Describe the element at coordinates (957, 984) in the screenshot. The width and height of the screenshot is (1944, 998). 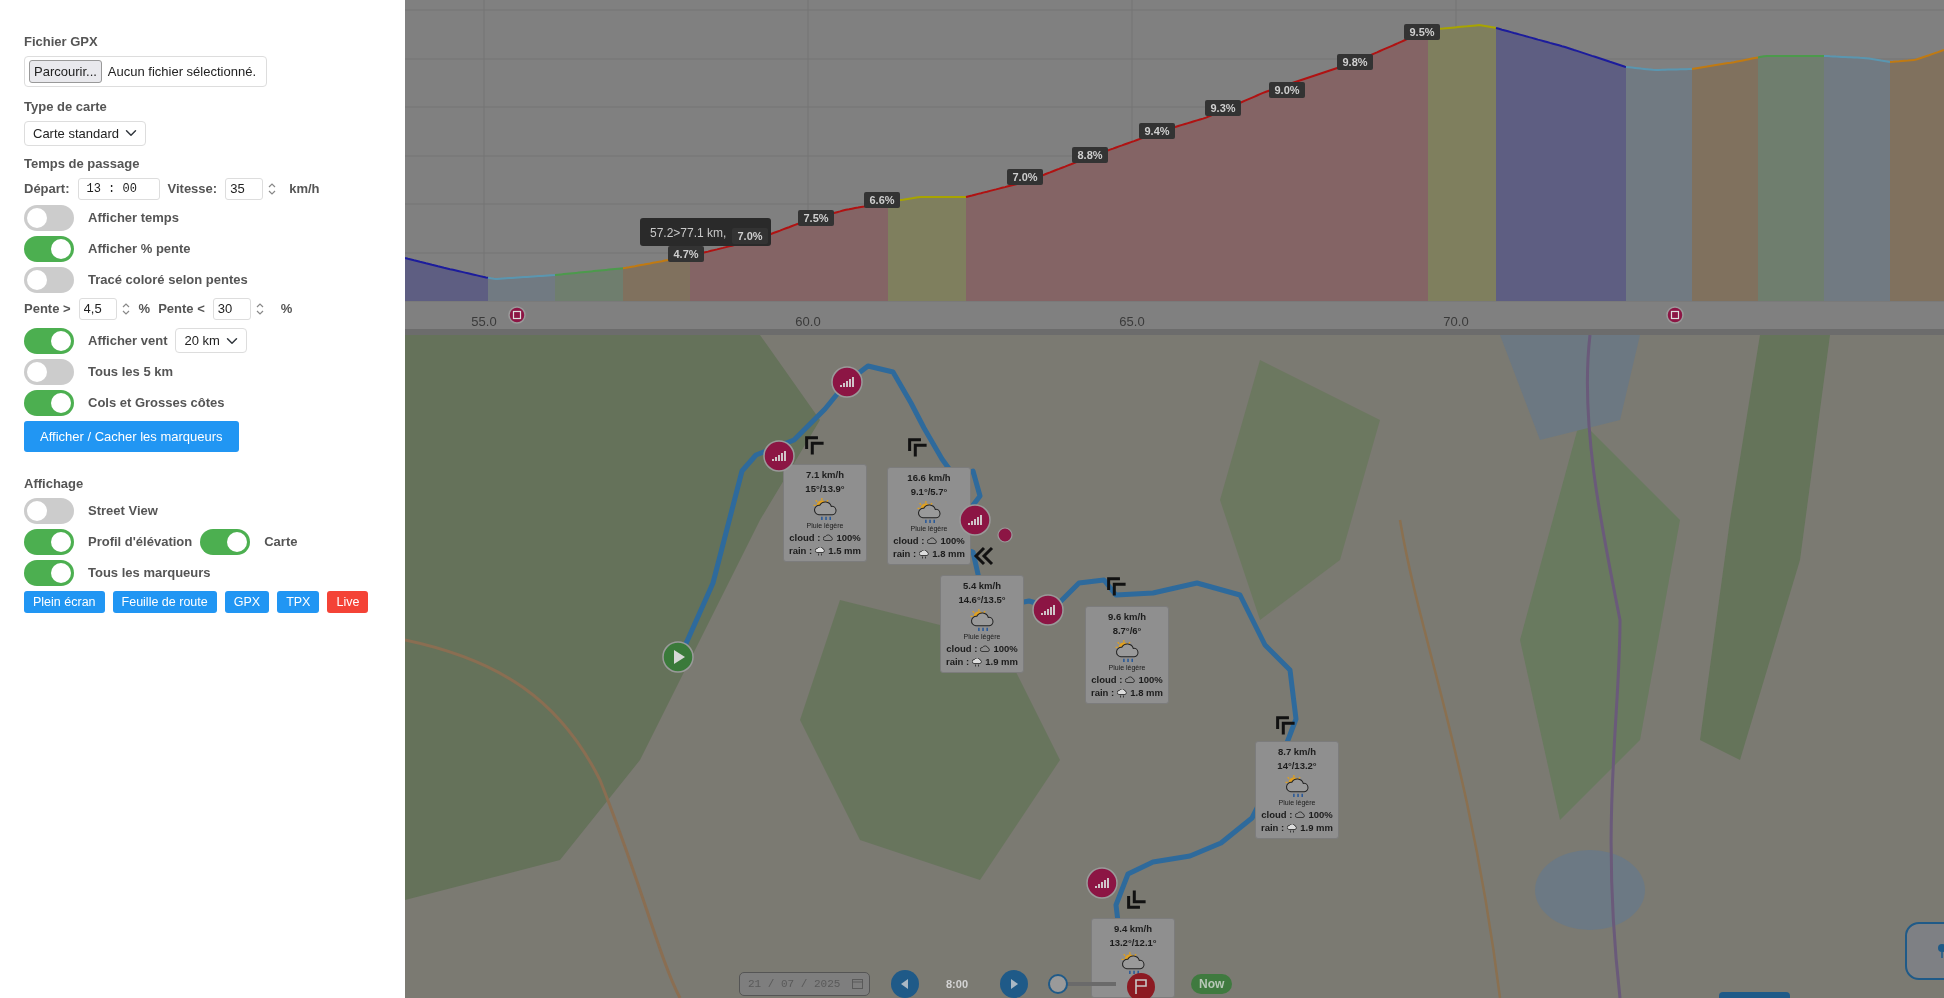
I see `time-text: 8:00` at that location.